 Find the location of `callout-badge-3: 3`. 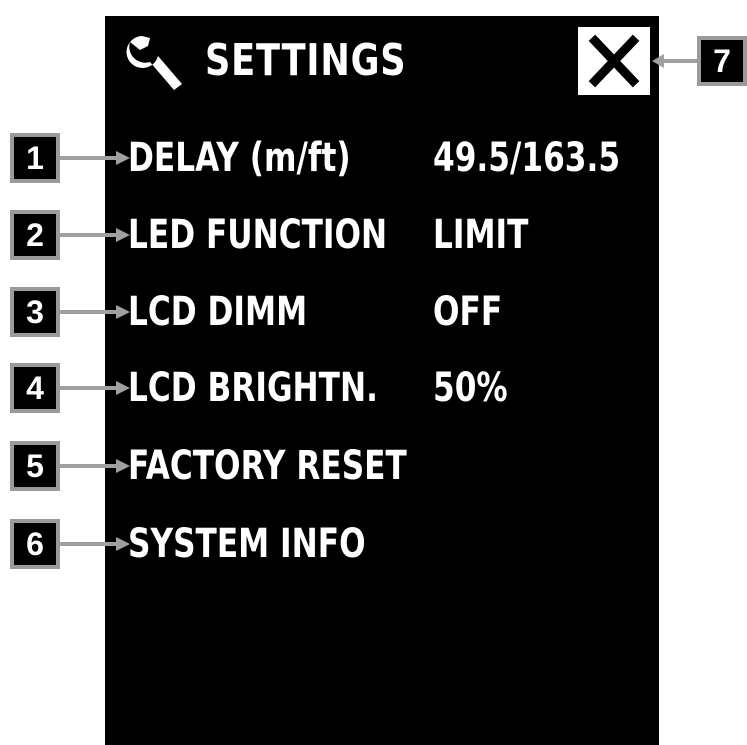

callout-badge-3: 3 is located at coordinates (35, 312).